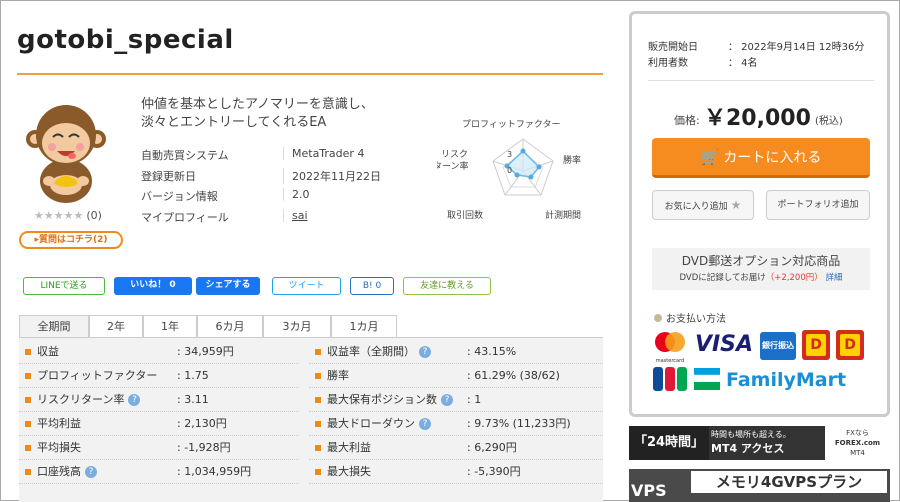 The image size is (900, 502). What do you see at coordinates (71, 240) in the screenshot?
I see `question-button: ▸質問はコチラ(2)` at bounding box center [71, 240].